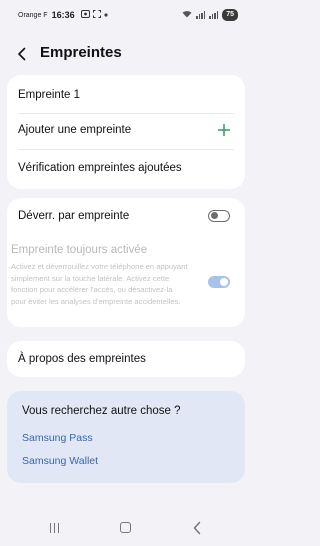  Describe the element at coordinates (75, 130) in the screenshot. I see `add-fingerprint-label: Ajouter une empreinte` at that location.